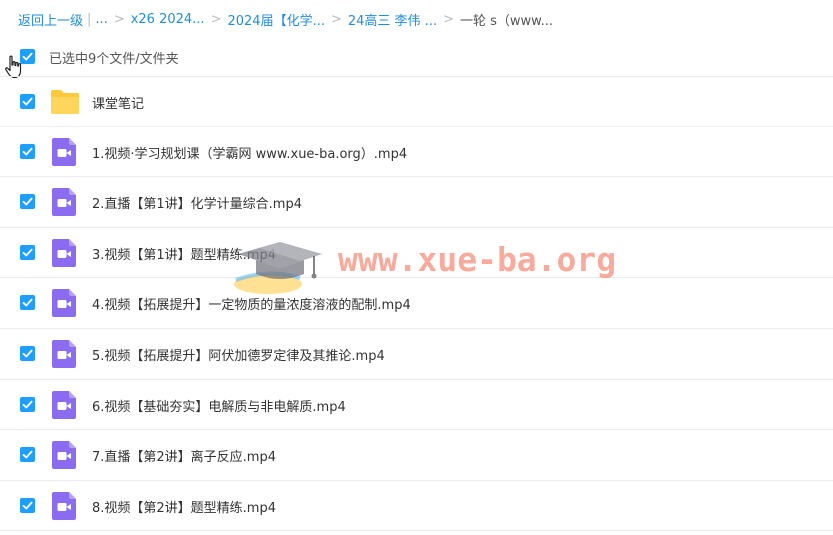 The height and width of the screenshot is (535, 833). What do you see at coordinates (416, 253) in the screenshot?
I see `file-row: 3.视频【第1讲】题型精练.mp4` at bounding box center [416, 253].